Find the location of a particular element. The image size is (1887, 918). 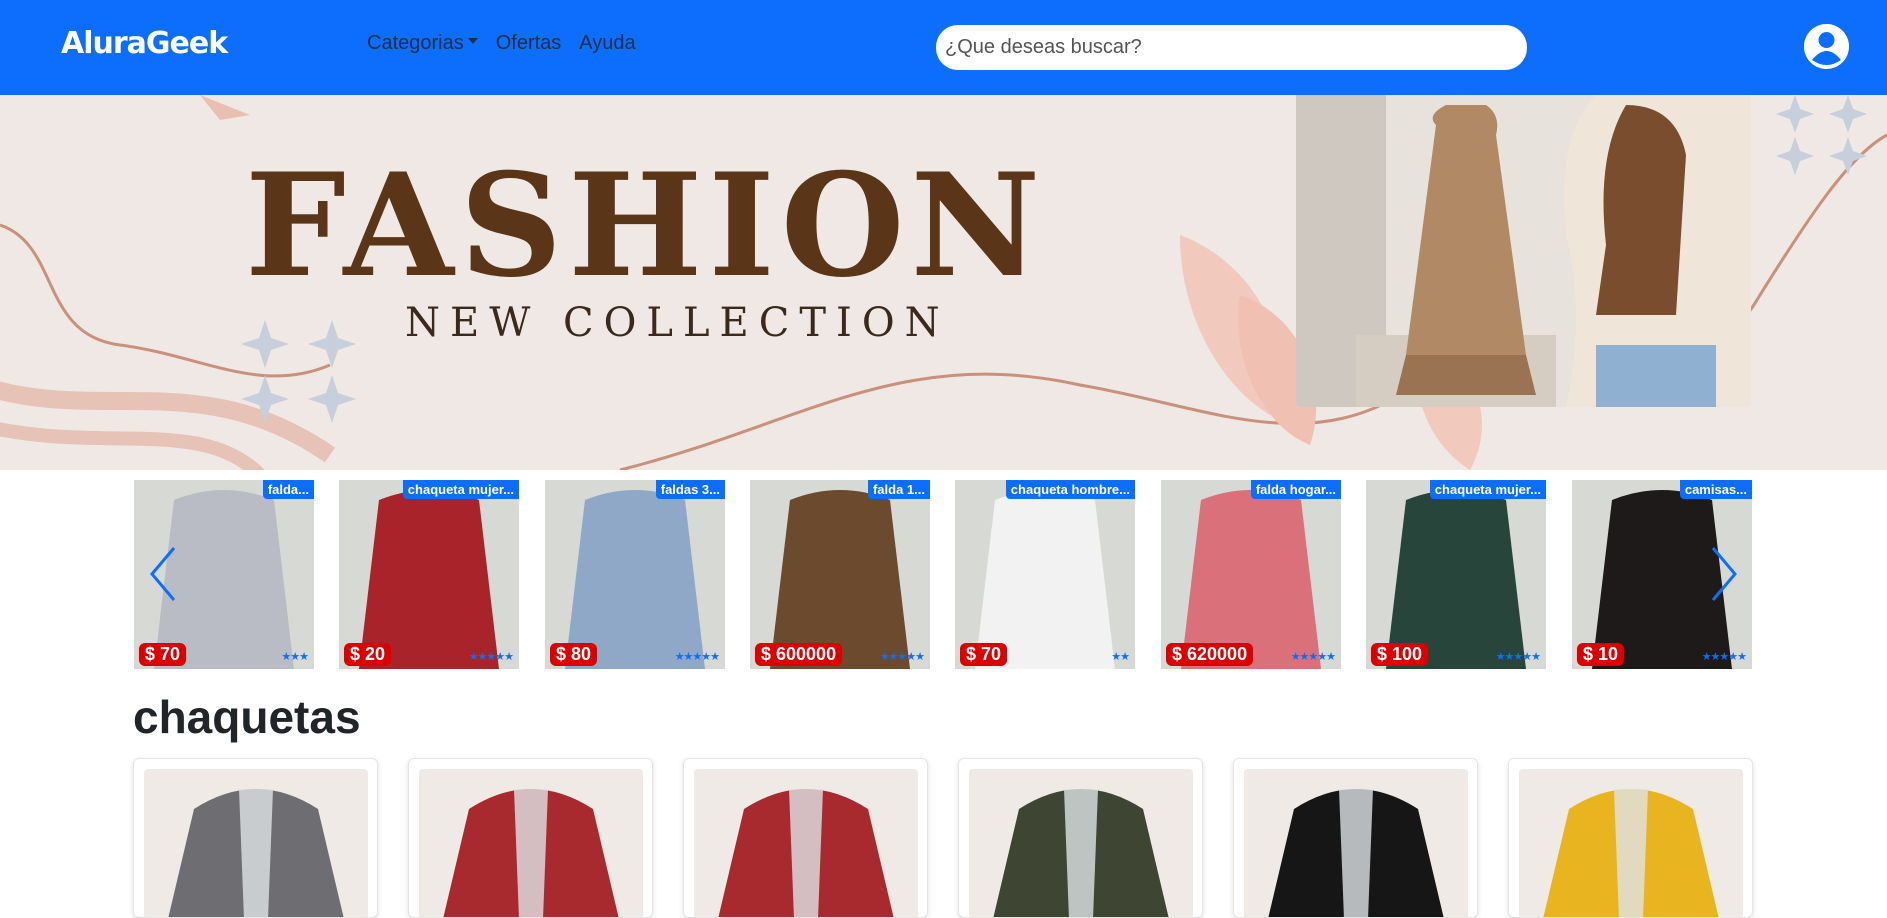

carousel-item: falda 1... $ 600000 ★★★★★ is located at coordinates (840, 574).